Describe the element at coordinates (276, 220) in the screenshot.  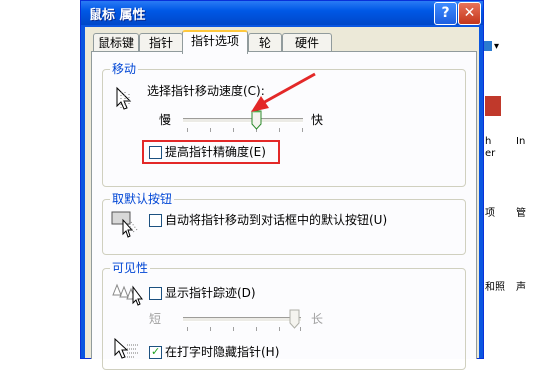
I see `snap-to-default-label: 自动将指针移动到对话框中的默认按钮(U)` at that location.